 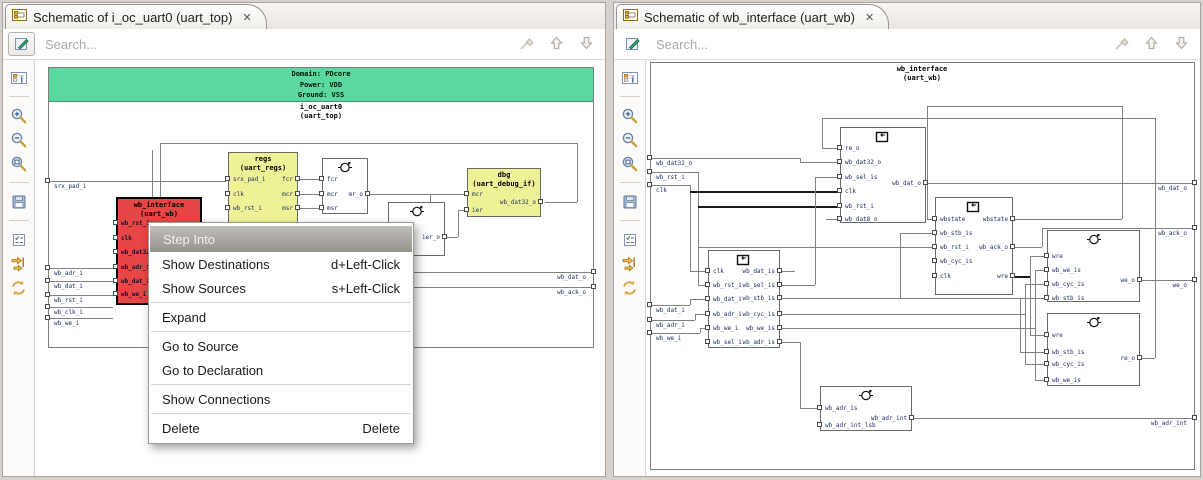 What do you see at coordinates (281, 317) in the screenshot?
I see `menu-item-expand: Expand` at bounding box center [281, 317].